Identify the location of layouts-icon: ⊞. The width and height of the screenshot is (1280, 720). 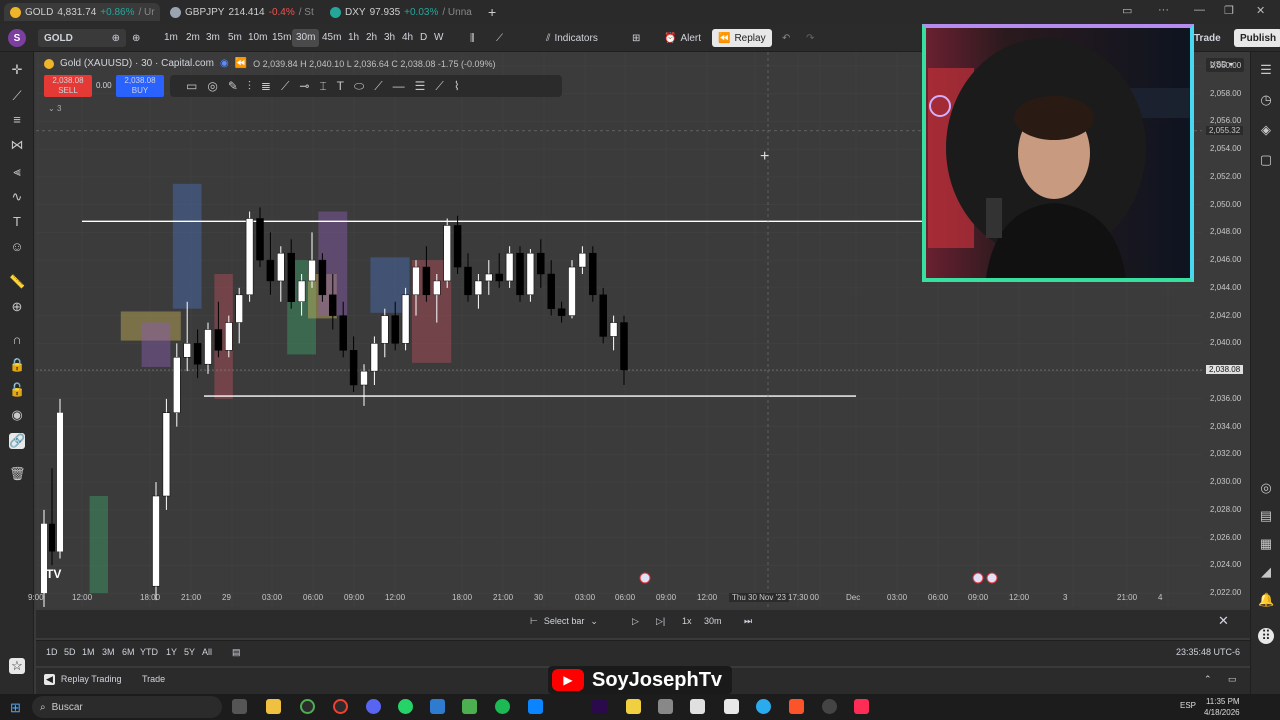
(636, 38).